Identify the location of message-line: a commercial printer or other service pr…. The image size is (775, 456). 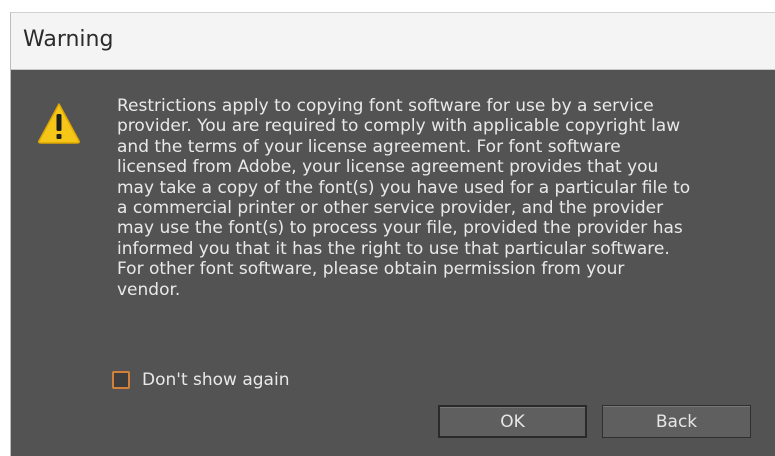
(390, 208).